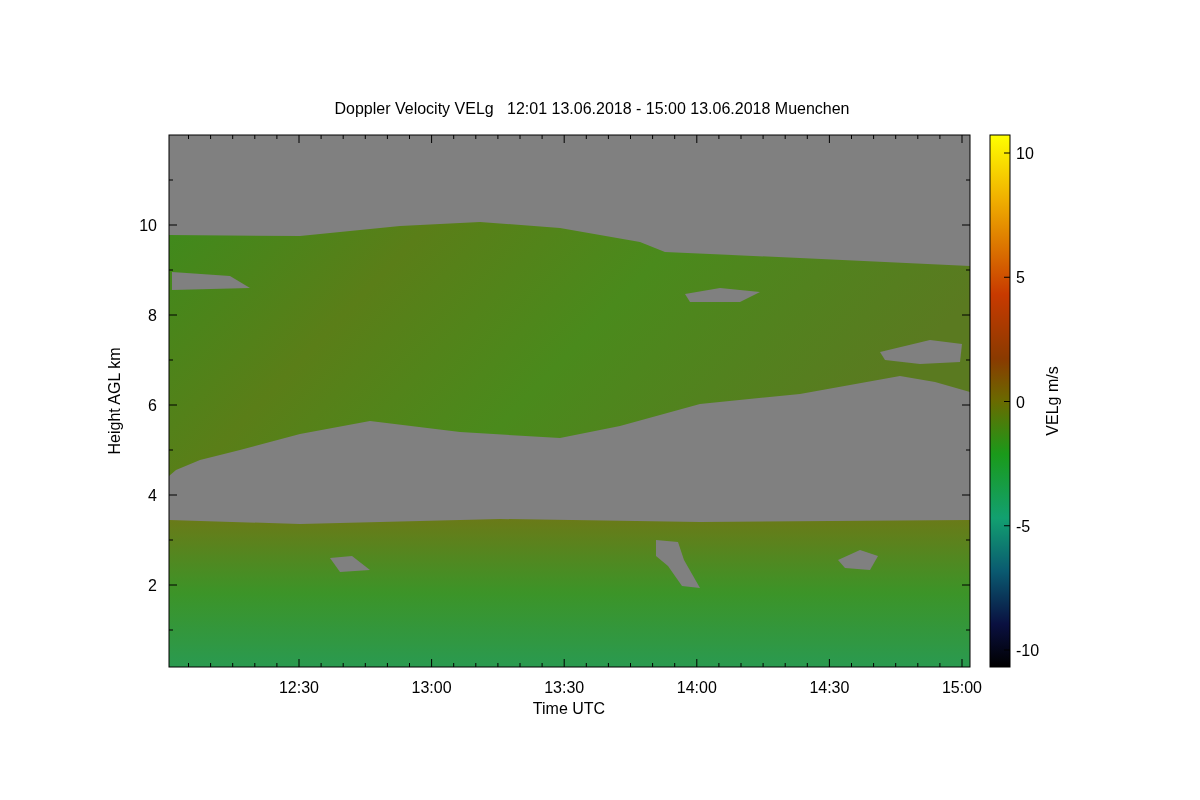  Describe the element at coordinates (1020, 402) in the screenshot. I see `colorbar-tick-label: 0` at that location.